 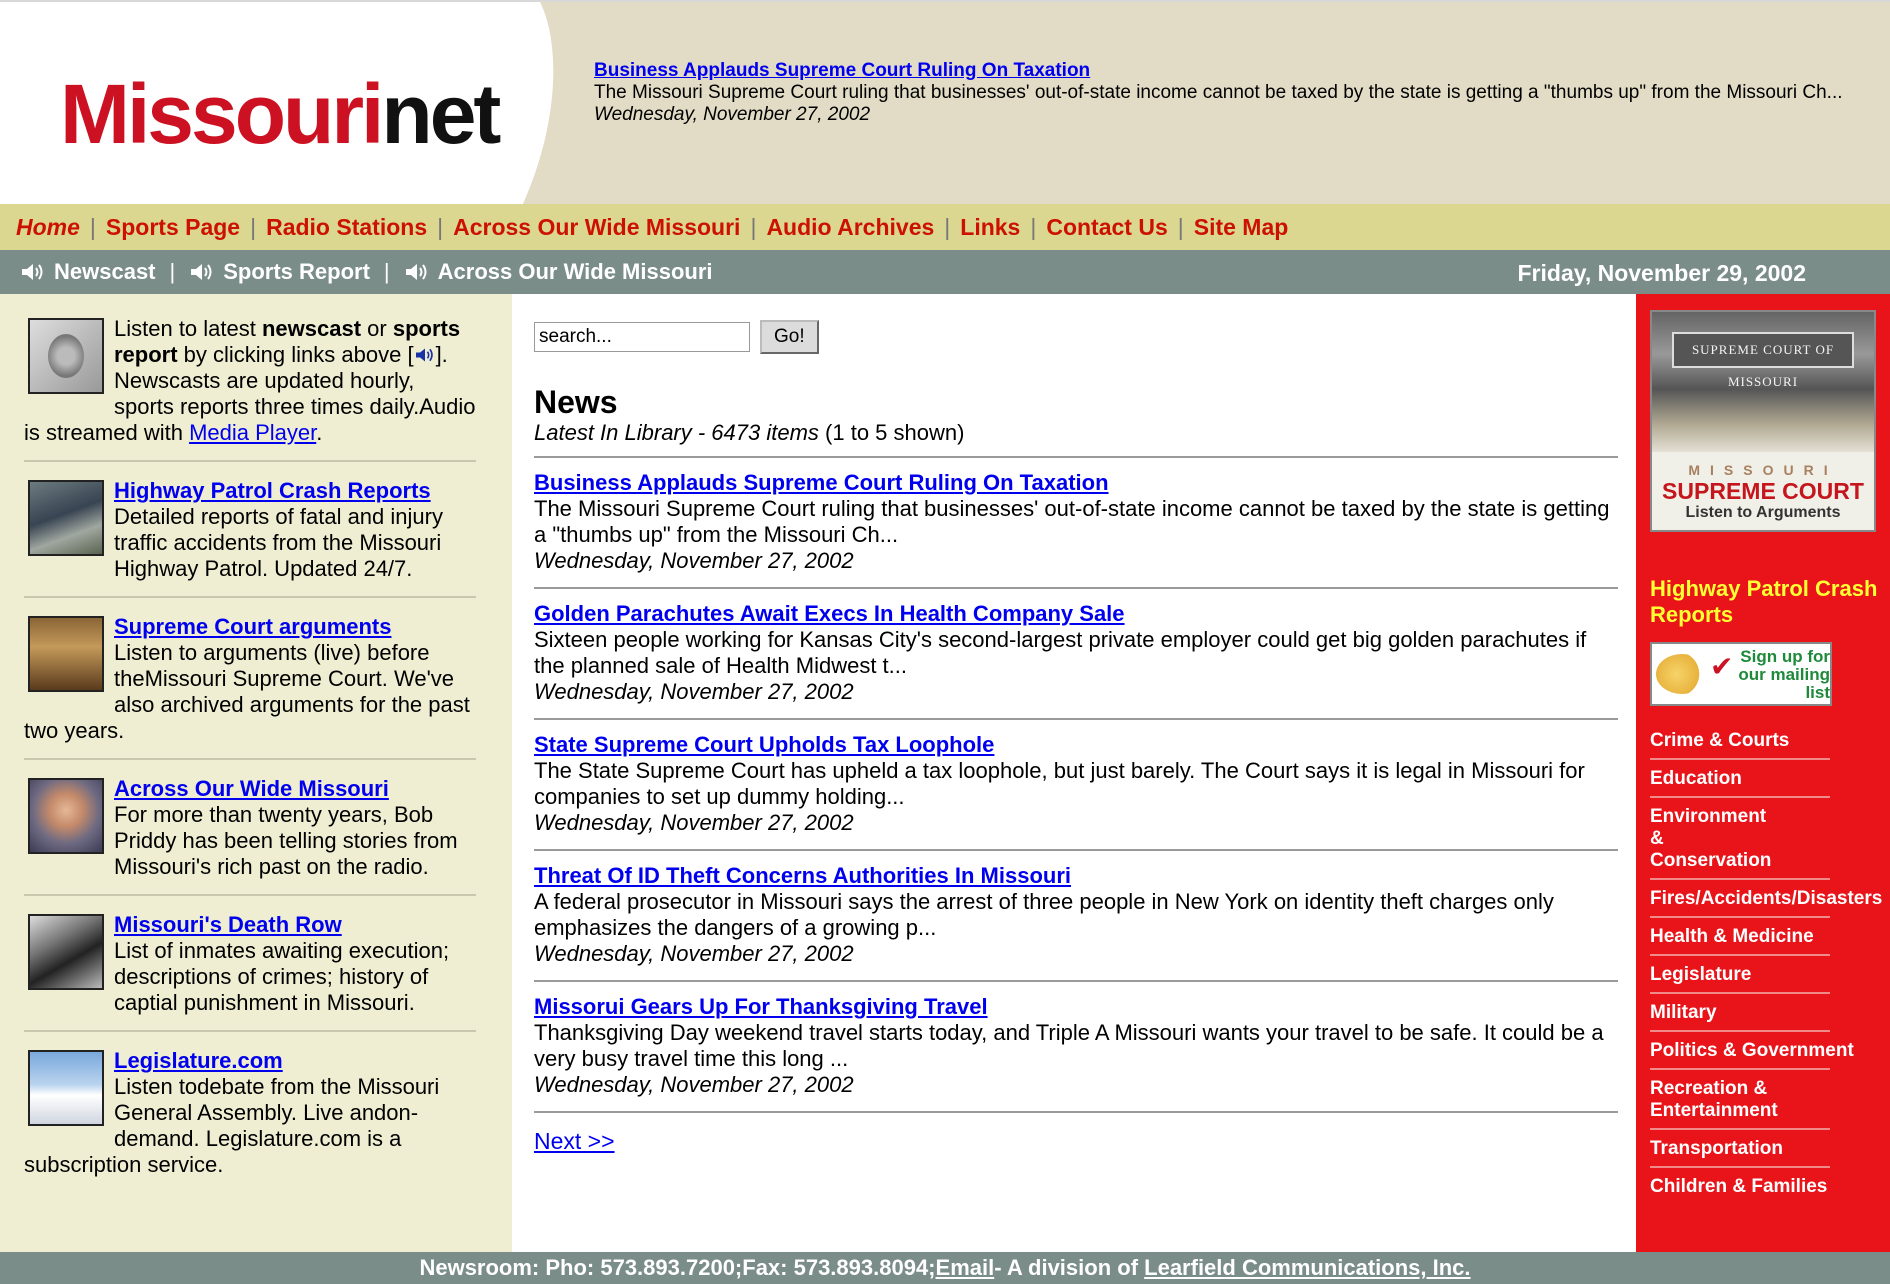 I want to click on audio-newscast-link: Newscast, so click(x=88, y=272).